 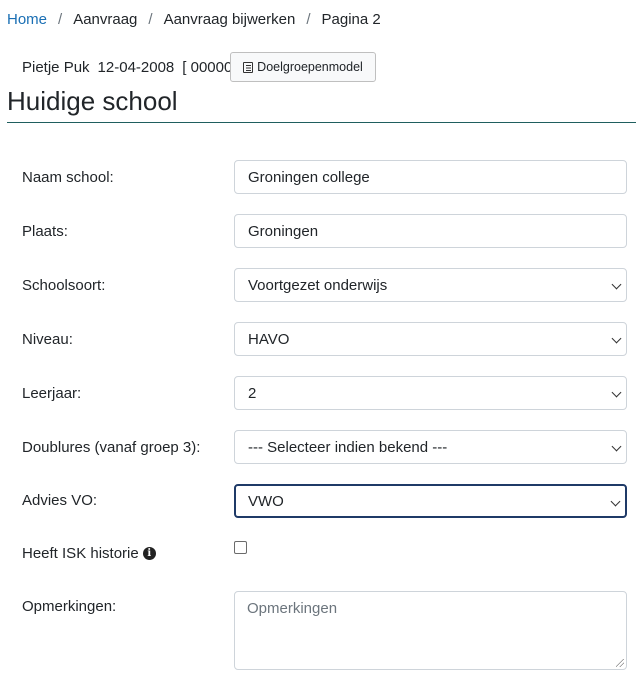 I want to click on plaats-input: Groningen, so click(x=430, y=231).